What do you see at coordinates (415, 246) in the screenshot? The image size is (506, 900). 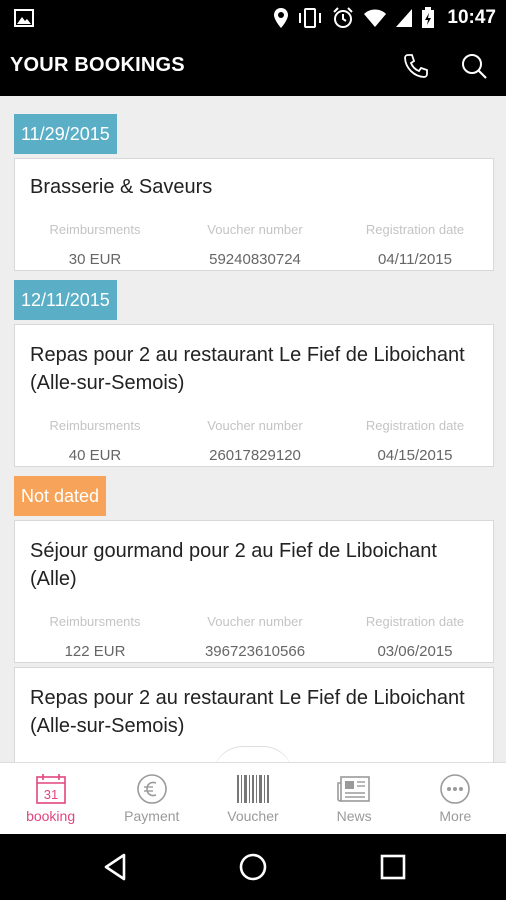 I see `registration-column: Registration date 04/11/2015` at bounding box center [415, 246].